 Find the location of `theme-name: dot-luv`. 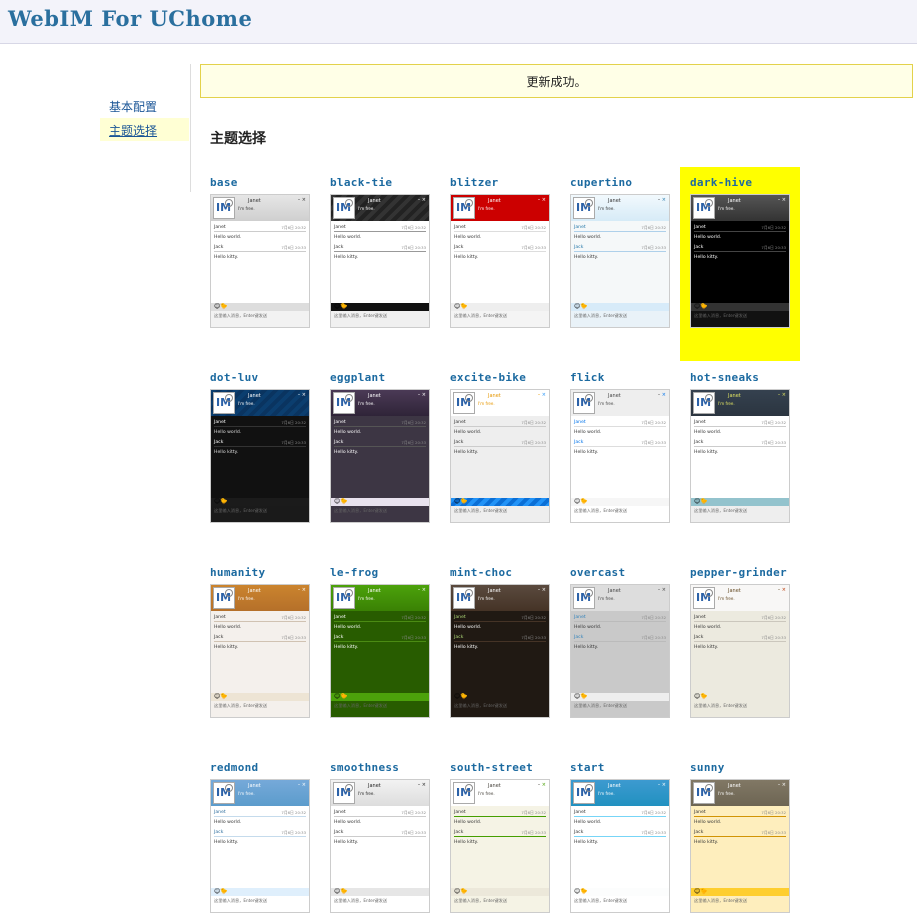

theme-name: dot-luv is located at coordinates (234, 377).